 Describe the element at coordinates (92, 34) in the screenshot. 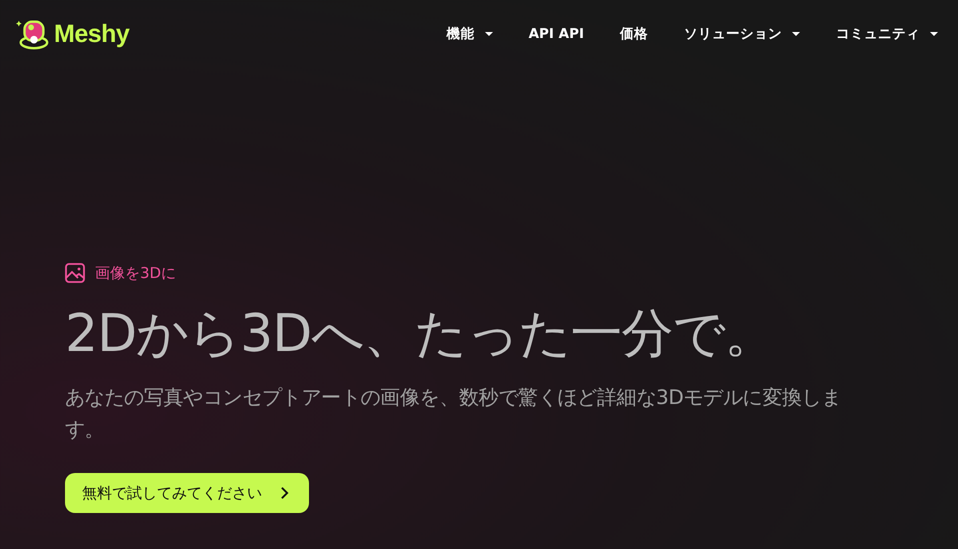

I see `logo-text: Meshy` at that location.